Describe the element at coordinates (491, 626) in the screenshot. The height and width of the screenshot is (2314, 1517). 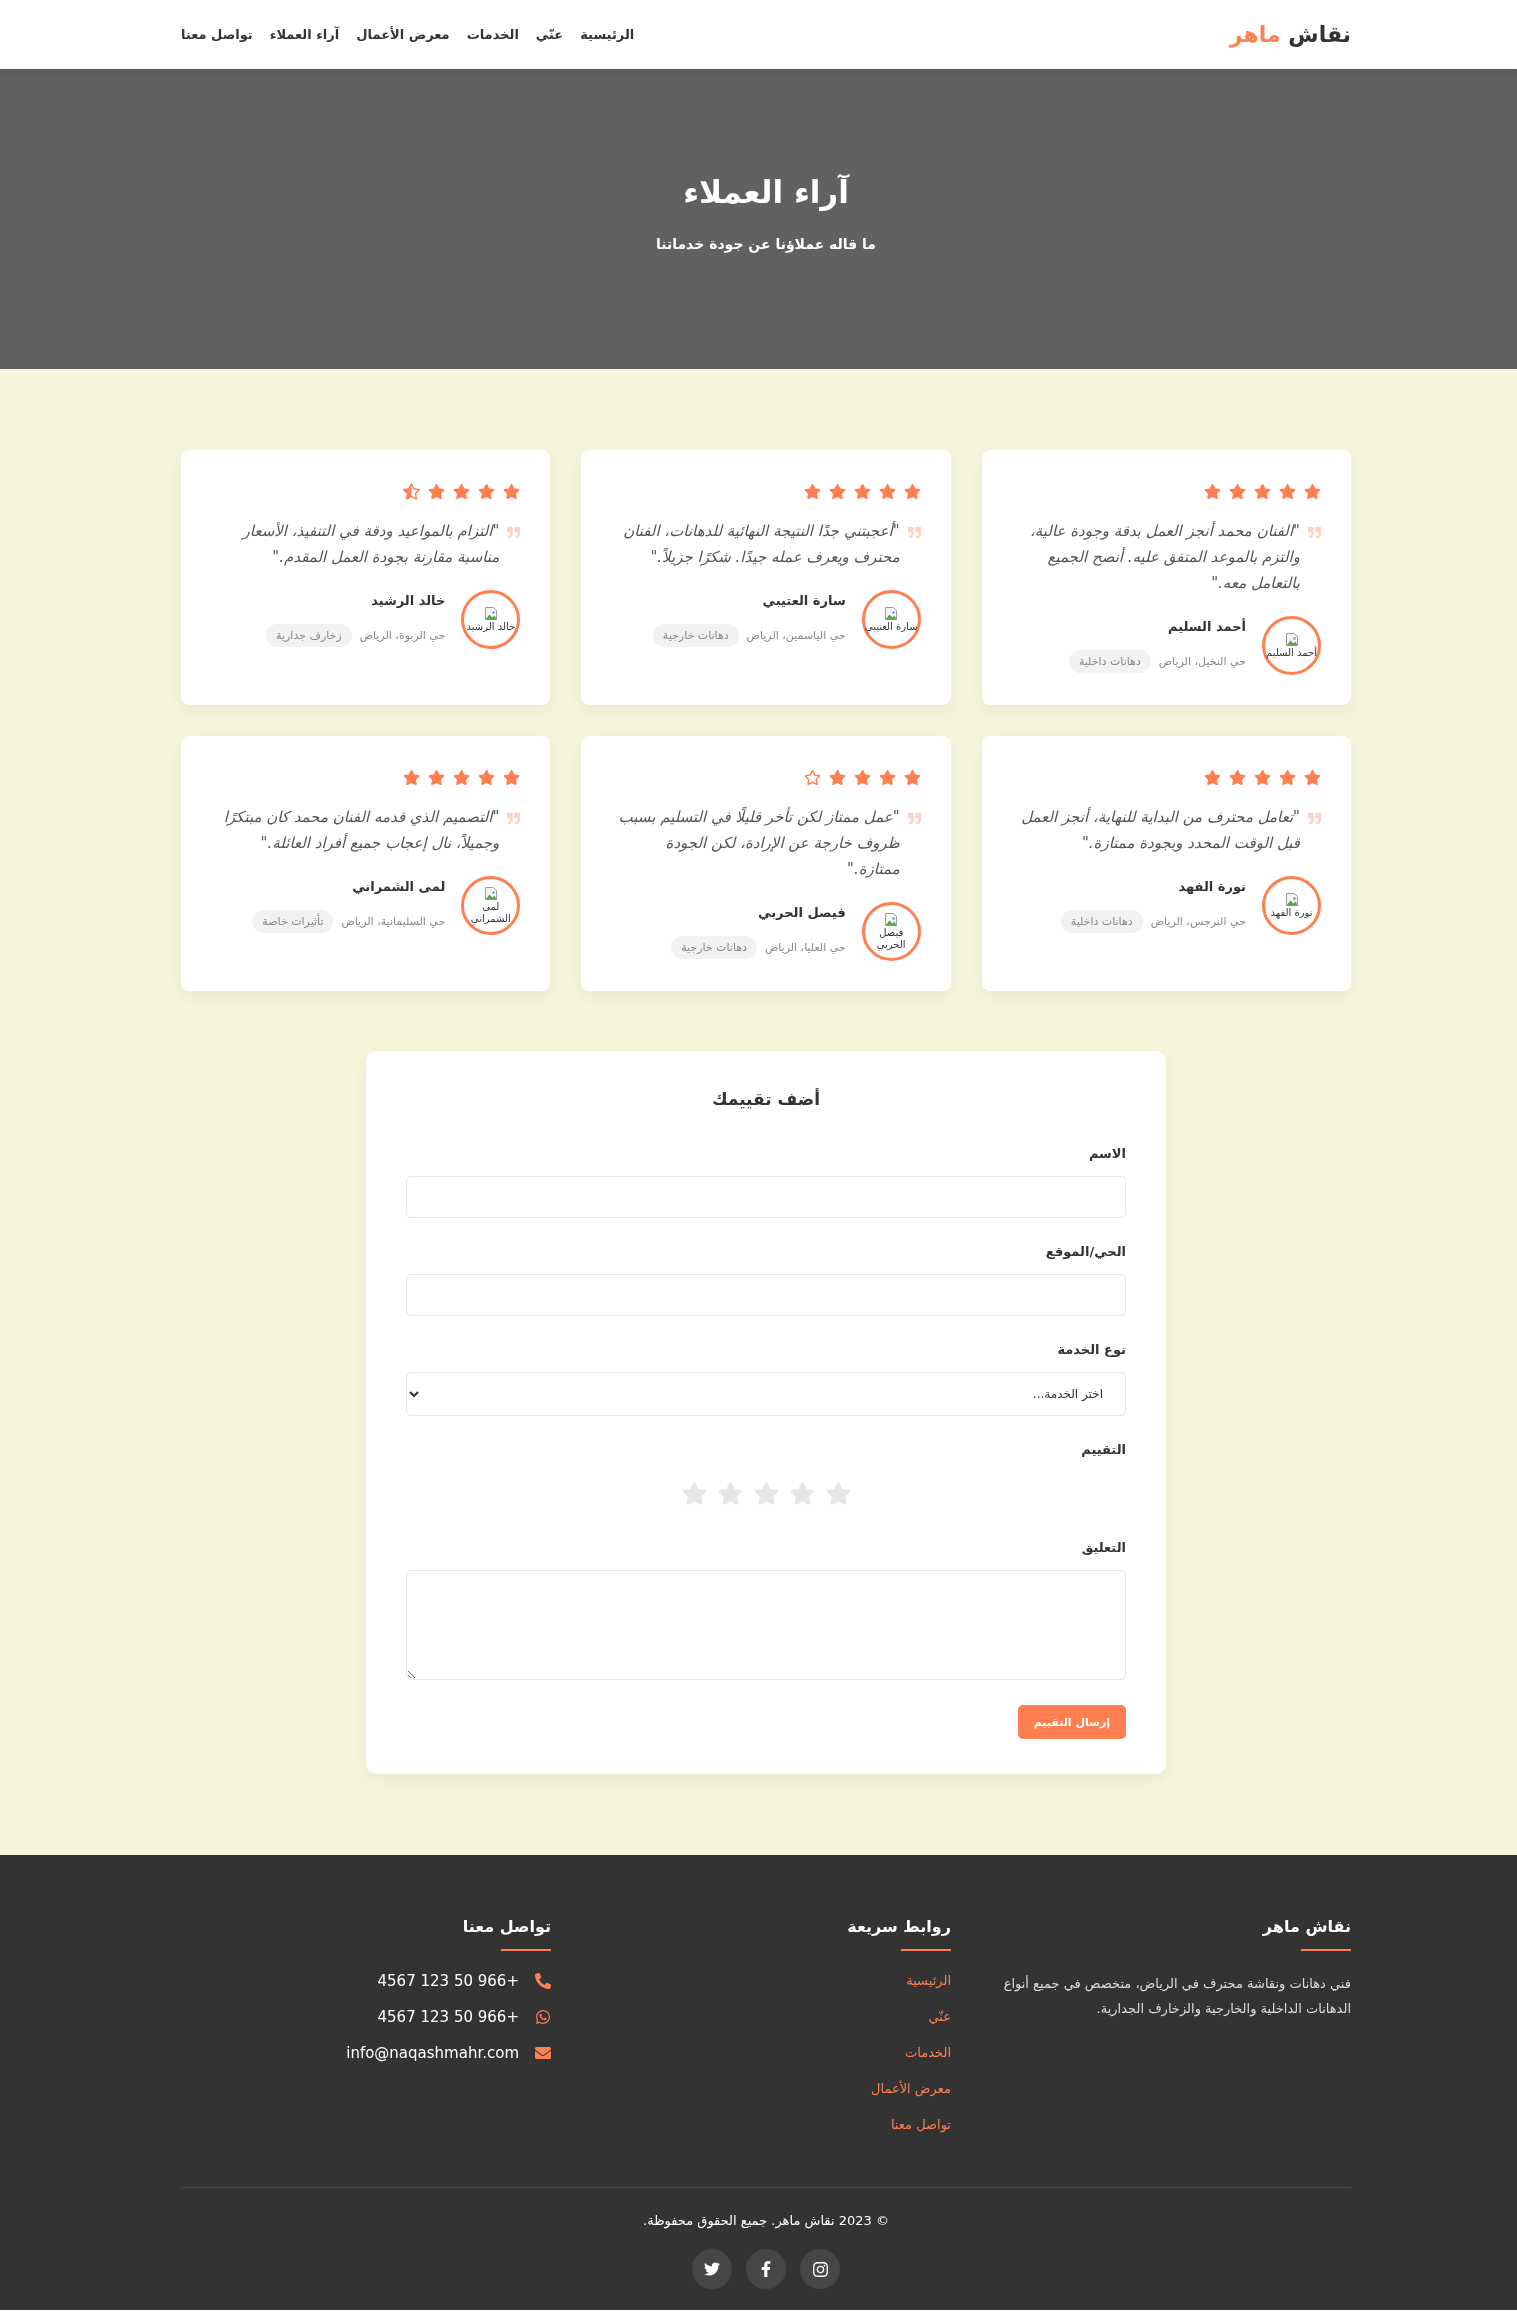
I see `avatar-alt-text: خالد الرشيد` at that location.